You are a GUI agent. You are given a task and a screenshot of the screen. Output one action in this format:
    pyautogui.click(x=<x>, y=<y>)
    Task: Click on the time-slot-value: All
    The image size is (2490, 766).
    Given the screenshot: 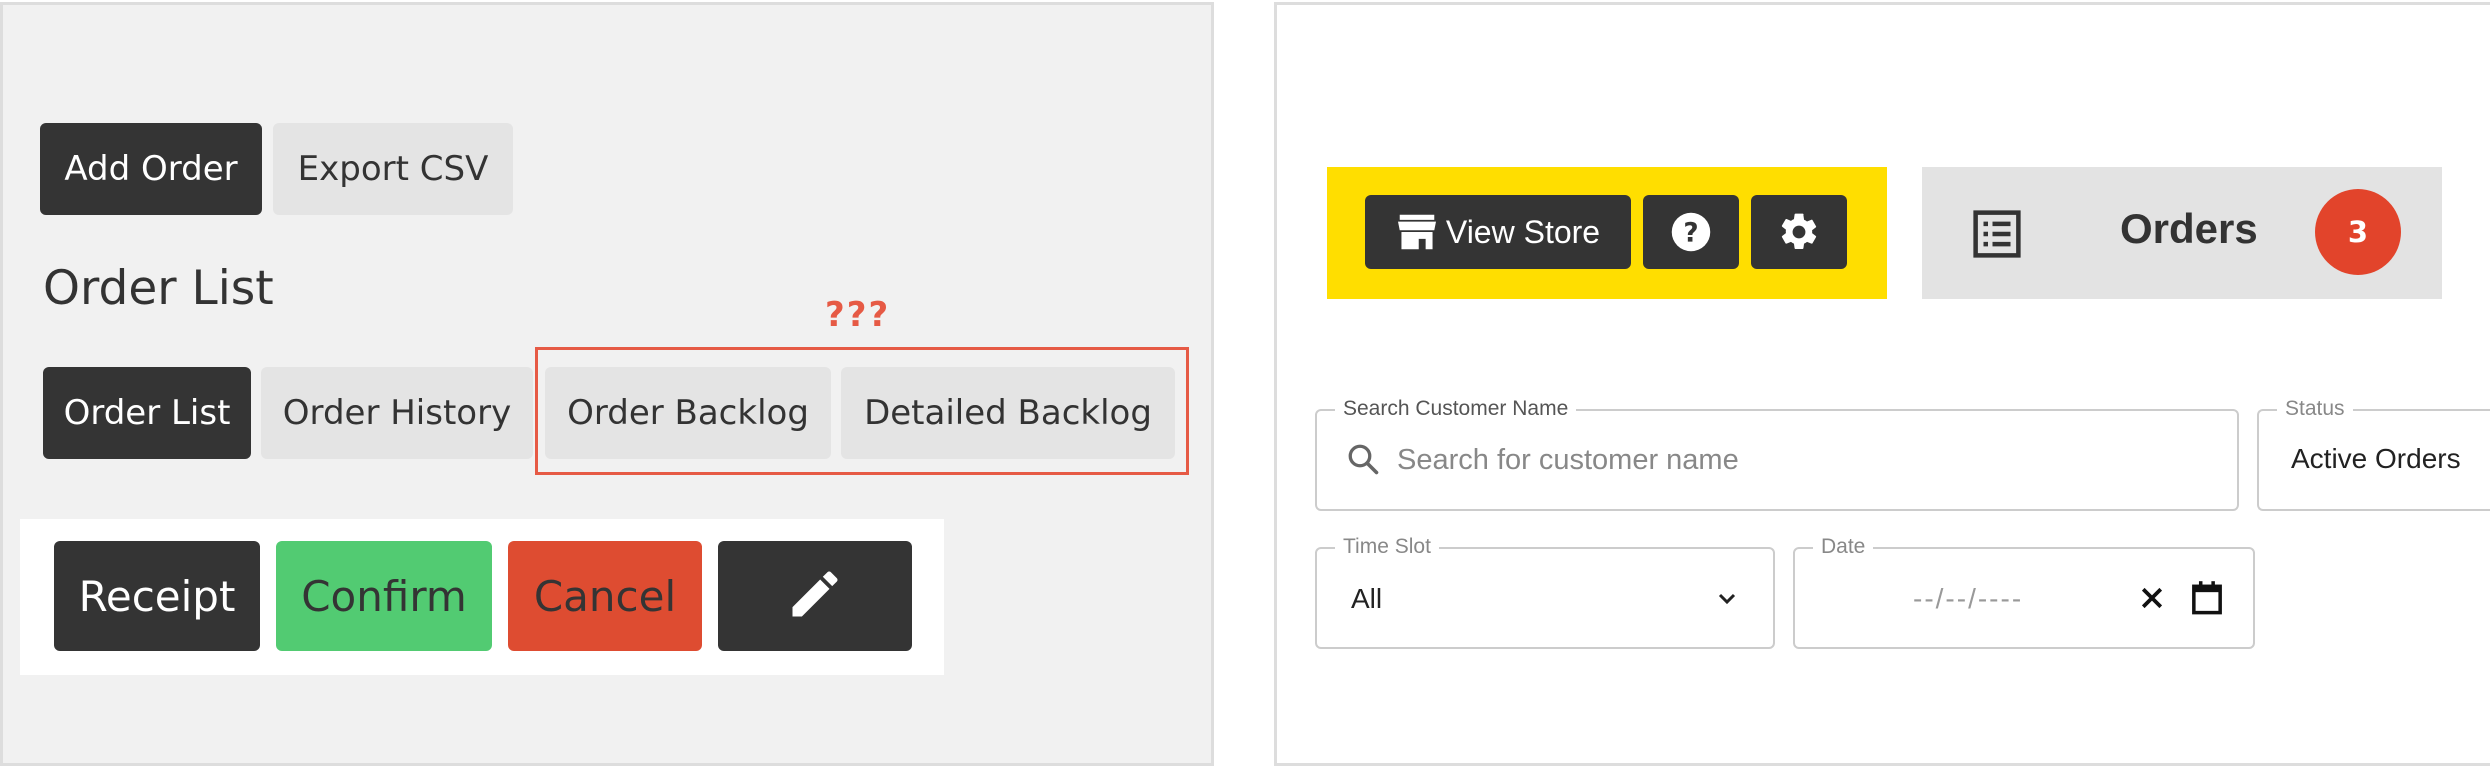 What is the action you would take?
    pyautogui.click(x=1367, y=598)
    